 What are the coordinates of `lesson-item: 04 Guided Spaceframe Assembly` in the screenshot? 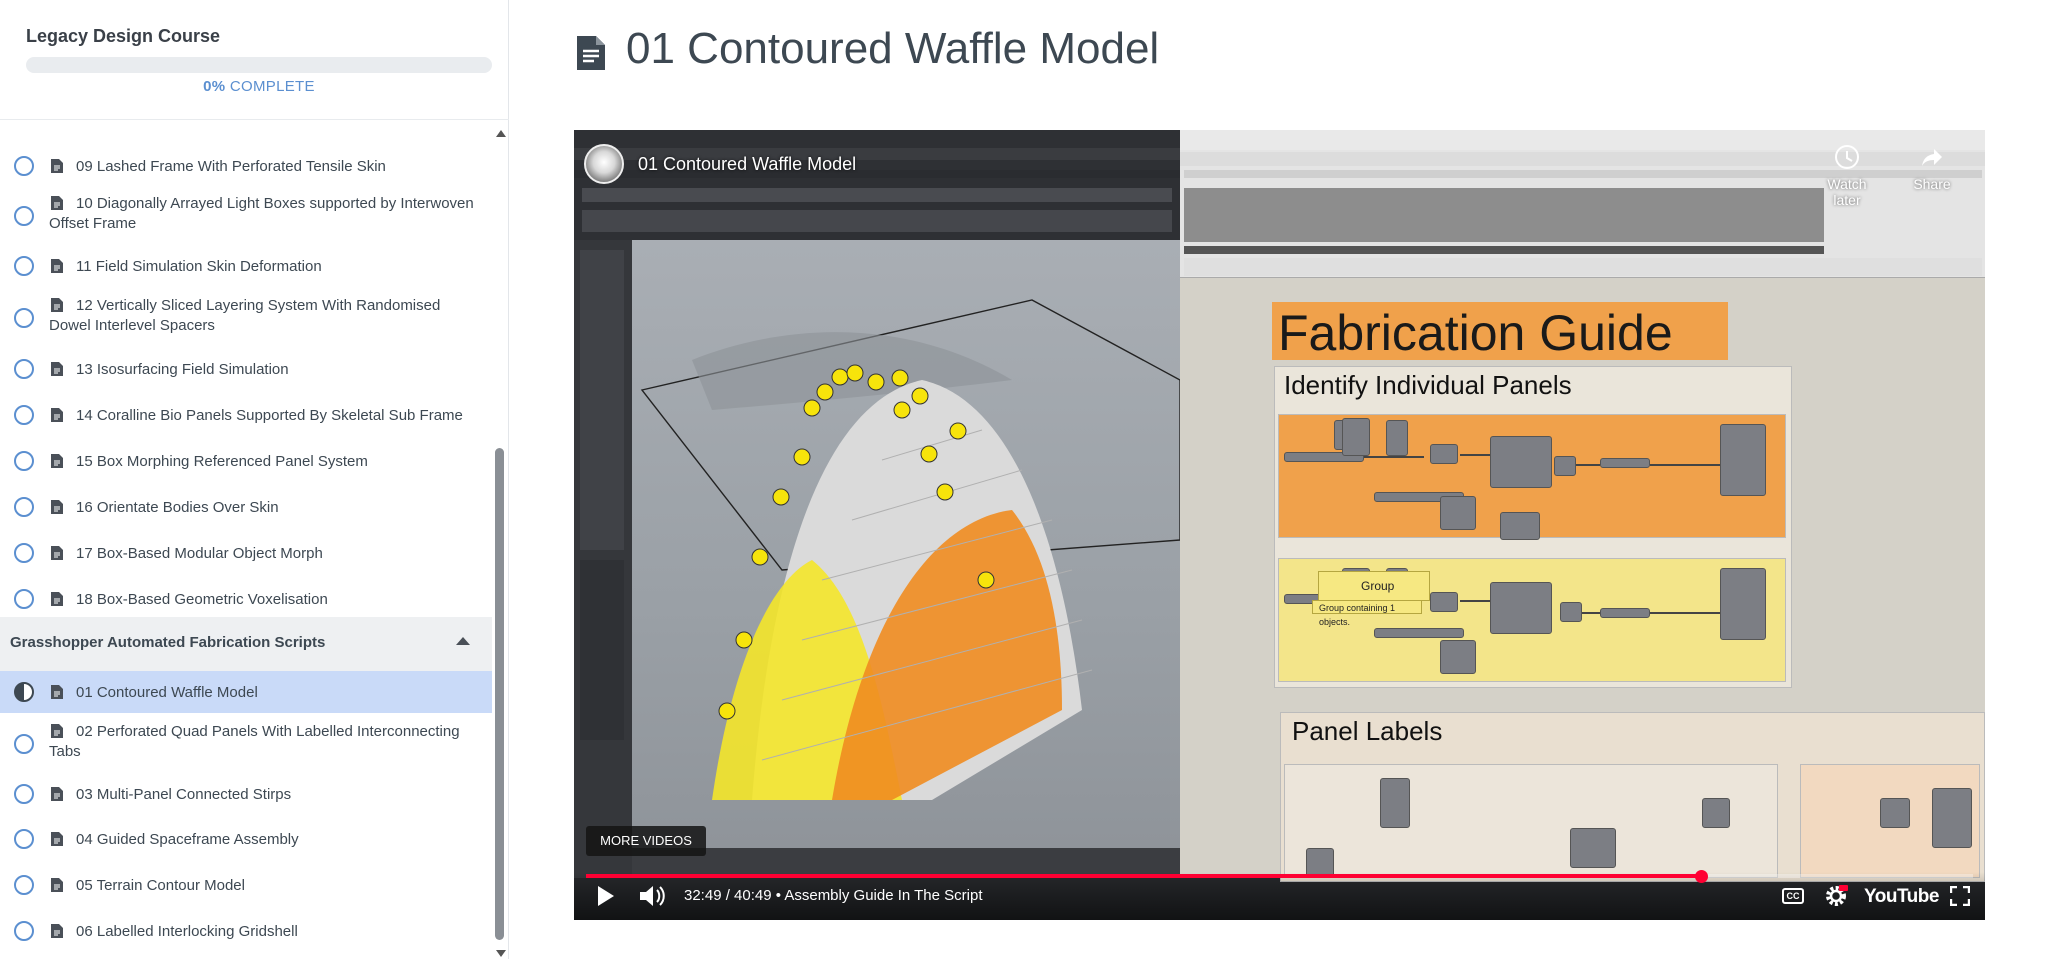 It's located at (246, 840).